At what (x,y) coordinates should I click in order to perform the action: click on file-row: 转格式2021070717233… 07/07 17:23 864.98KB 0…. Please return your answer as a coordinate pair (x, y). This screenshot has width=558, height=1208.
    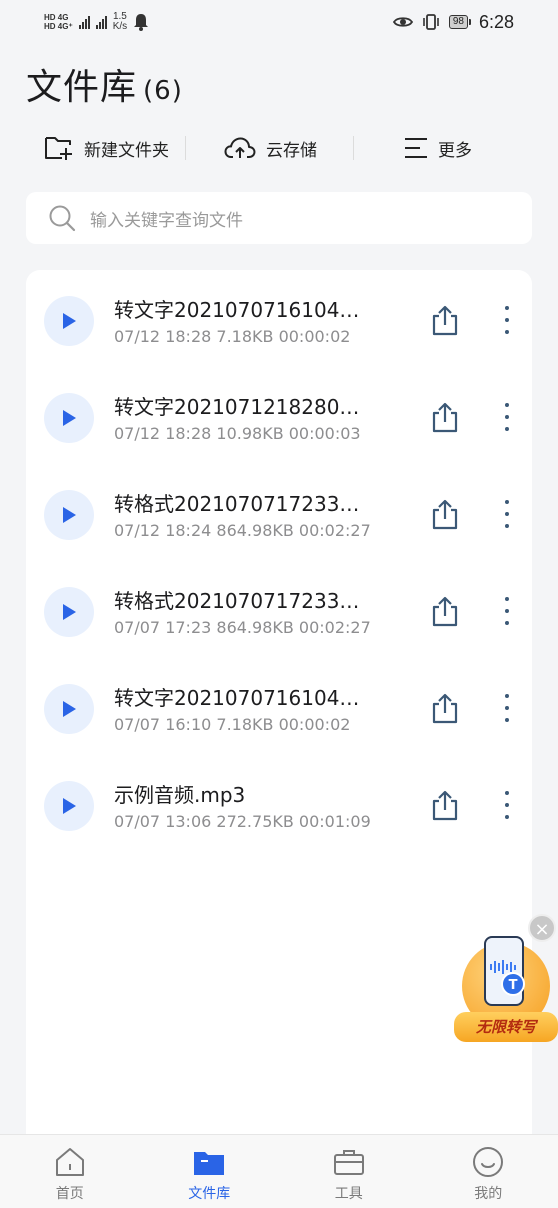
    Looking at the image, I should click on (279, 609).